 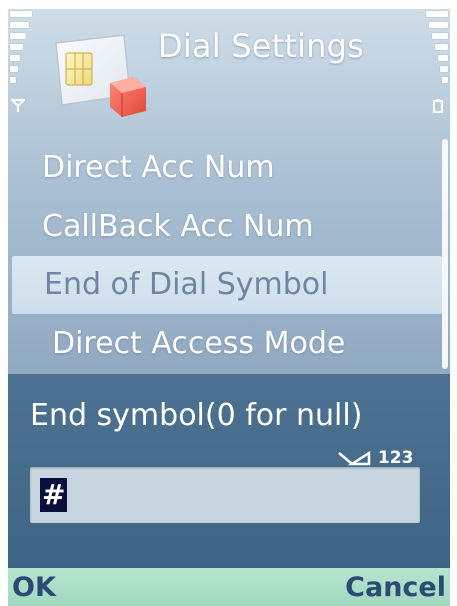 What do you see at coordinates (395, 458) in the screenshot?
I see `input-mode-label: 123` at bounding box center [395, 458].